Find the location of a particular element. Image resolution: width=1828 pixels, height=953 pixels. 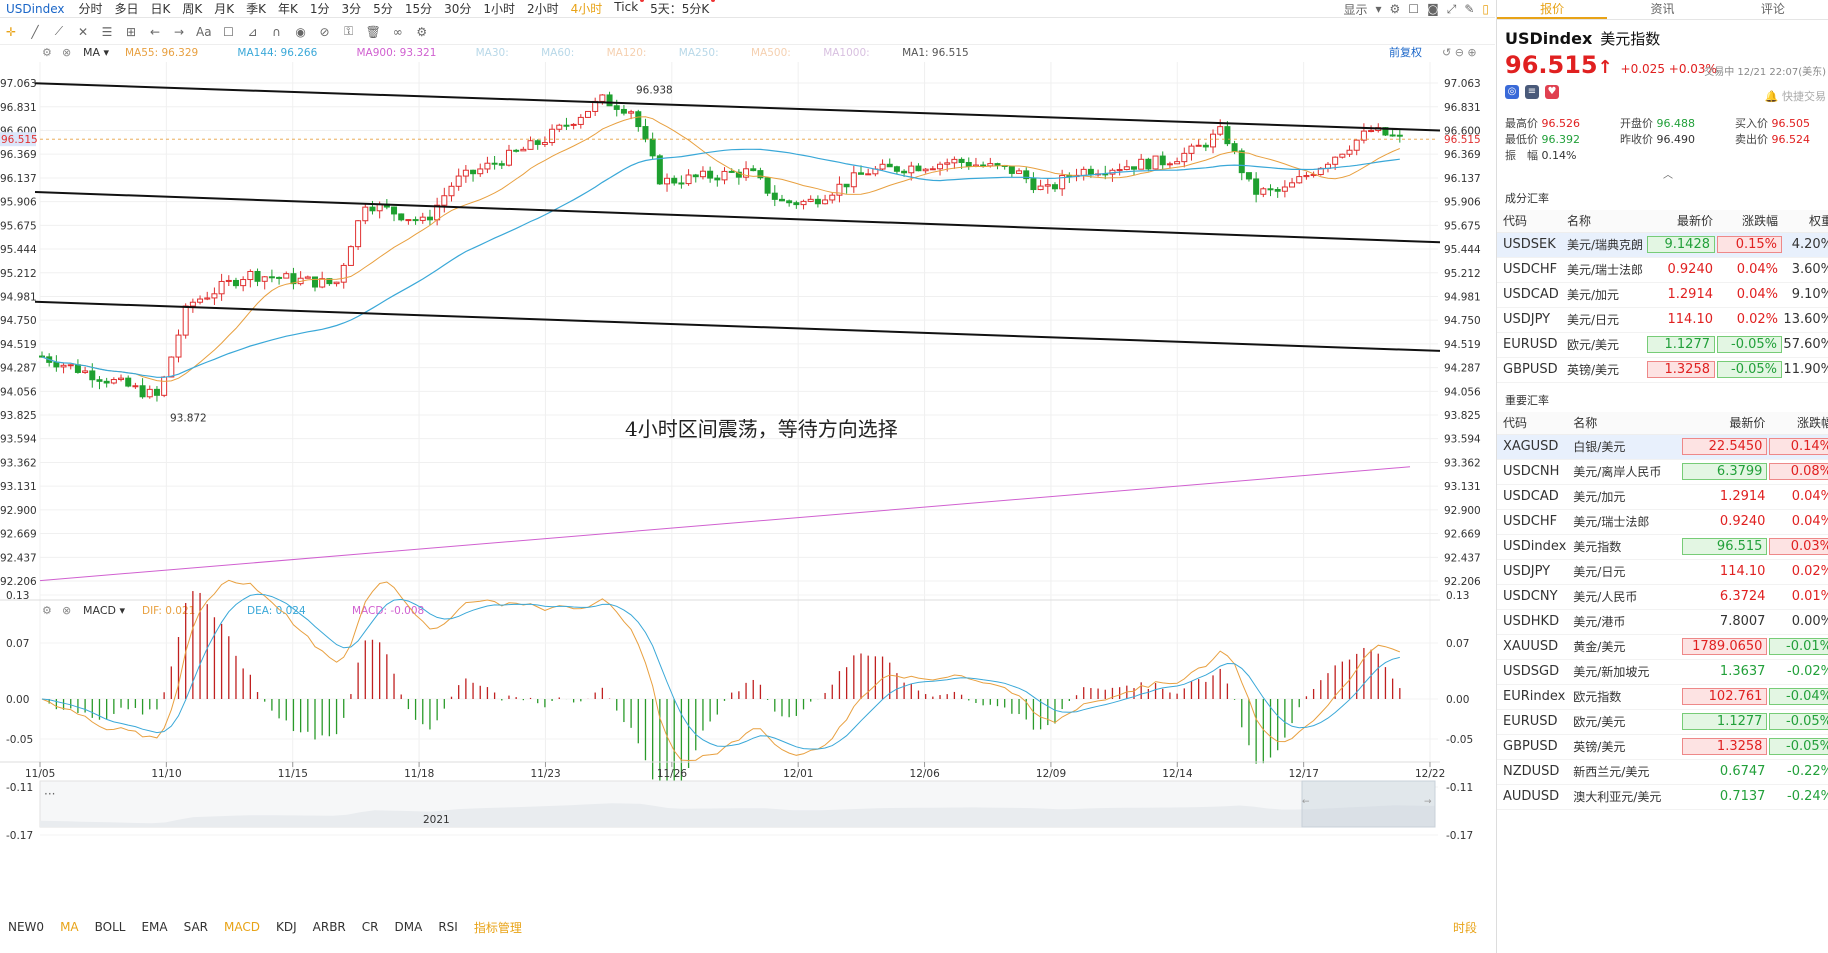

table-row: USDCNH 美元/离岸人民币 6.3799 0.08% is located at coordinates (1662, 472).